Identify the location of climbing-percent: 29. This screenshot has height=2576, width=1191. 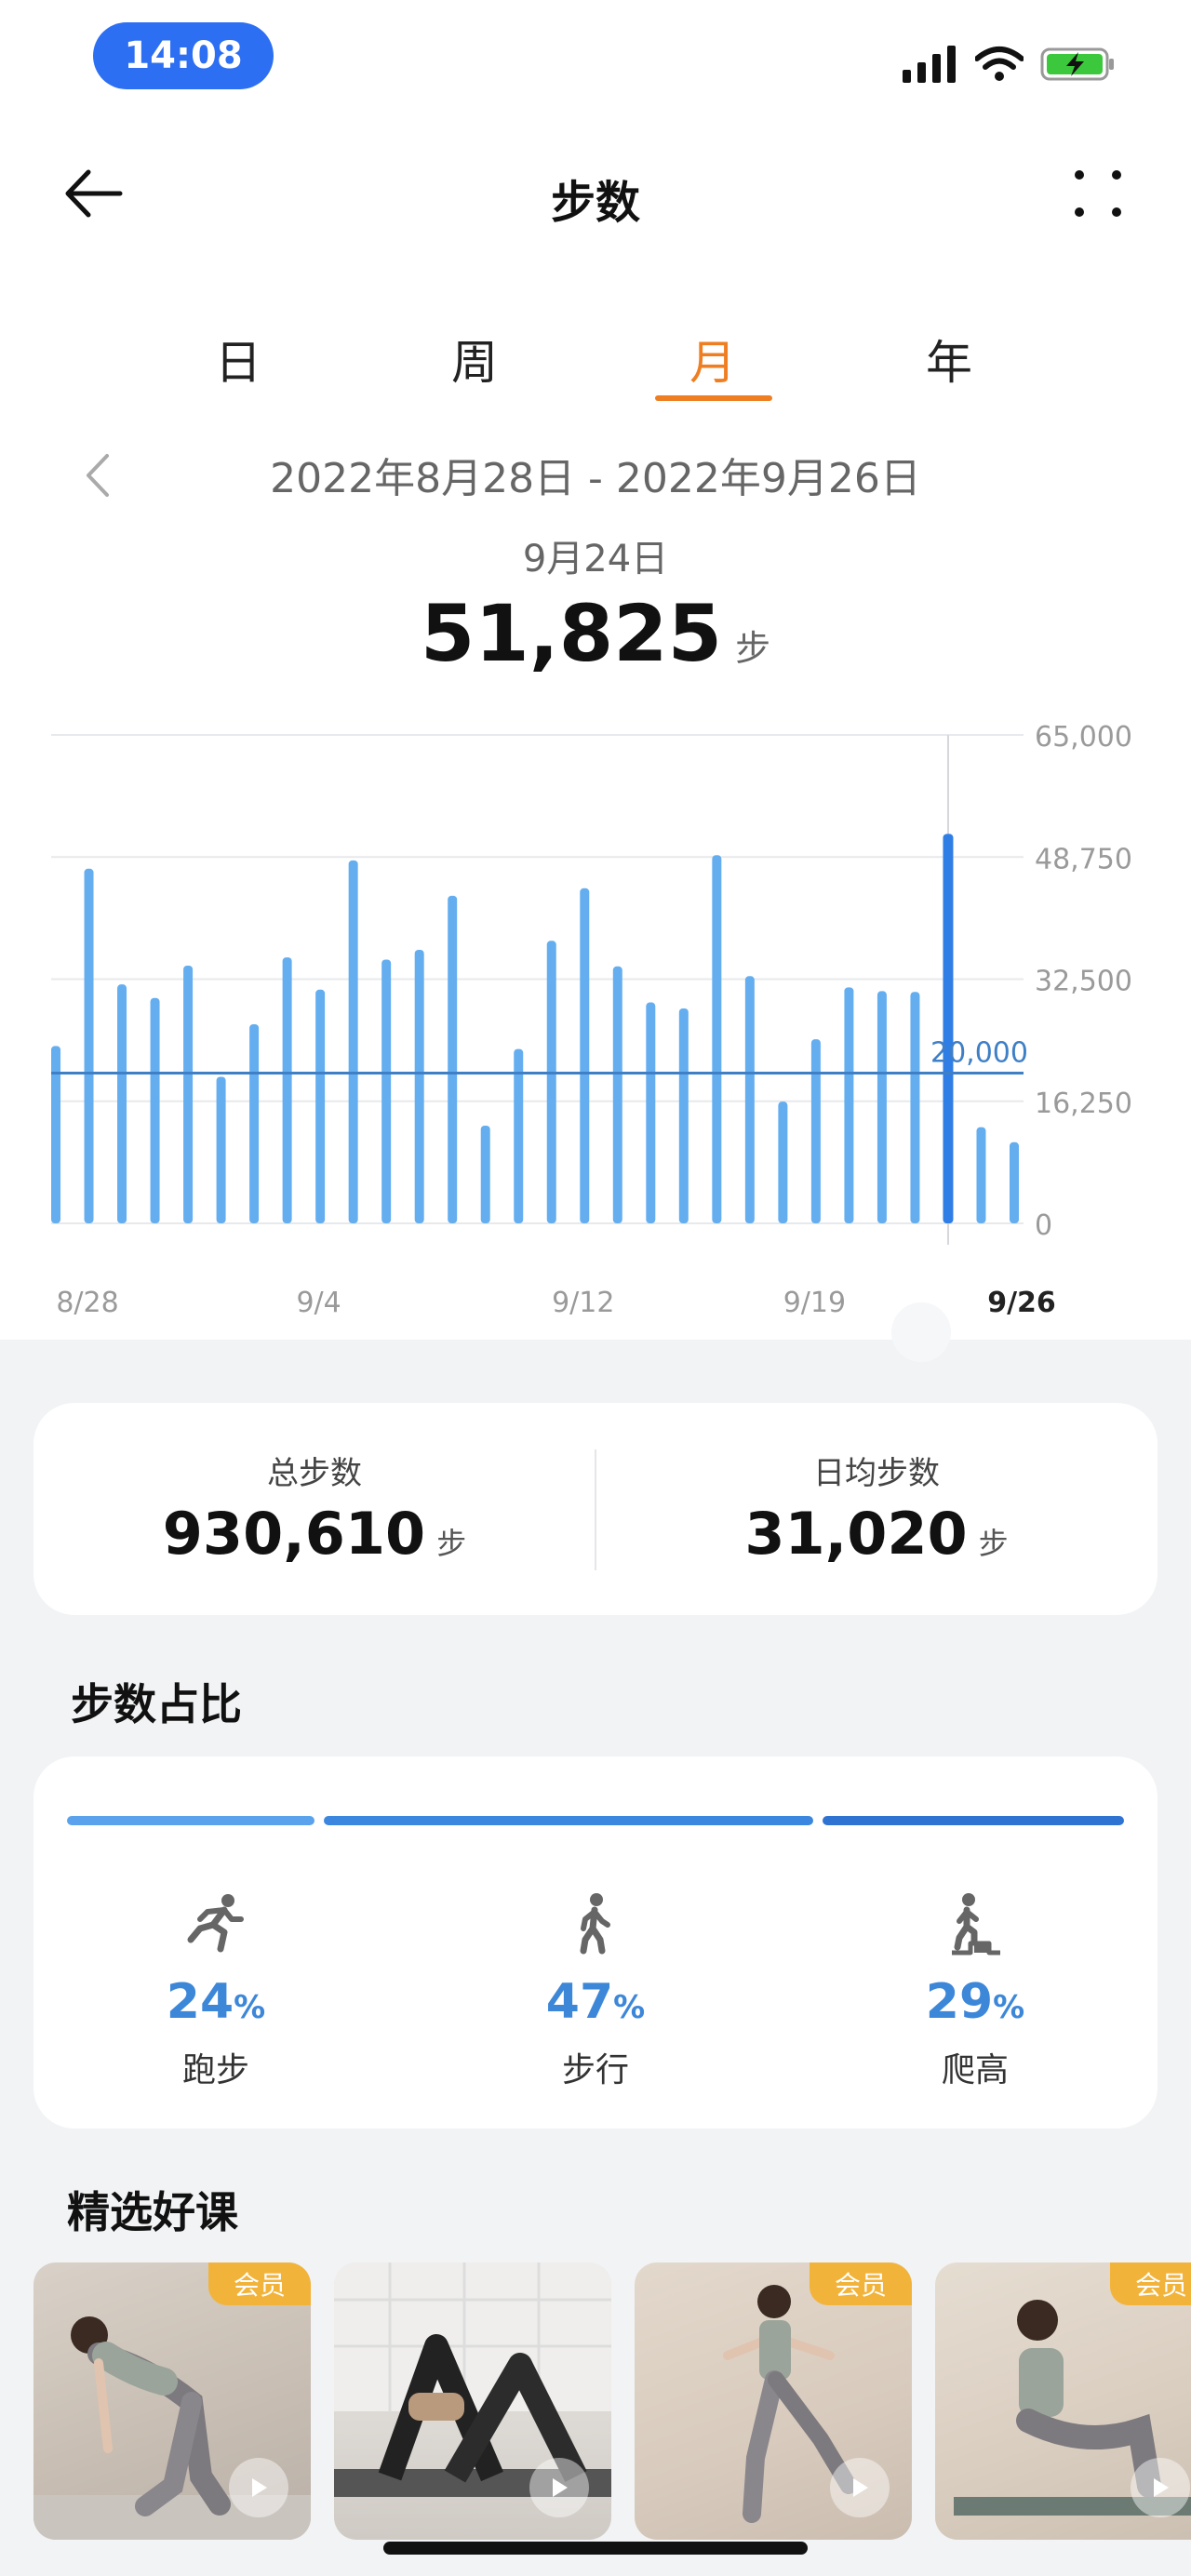
(959, 2002).